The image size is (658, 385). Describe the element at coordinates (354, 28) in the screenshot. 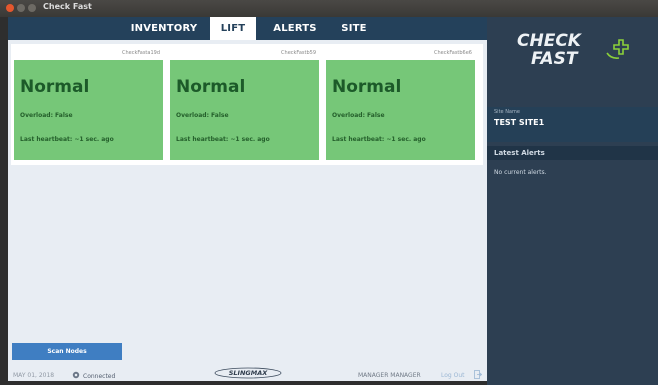

I see `tab-site: SITE` at that location.